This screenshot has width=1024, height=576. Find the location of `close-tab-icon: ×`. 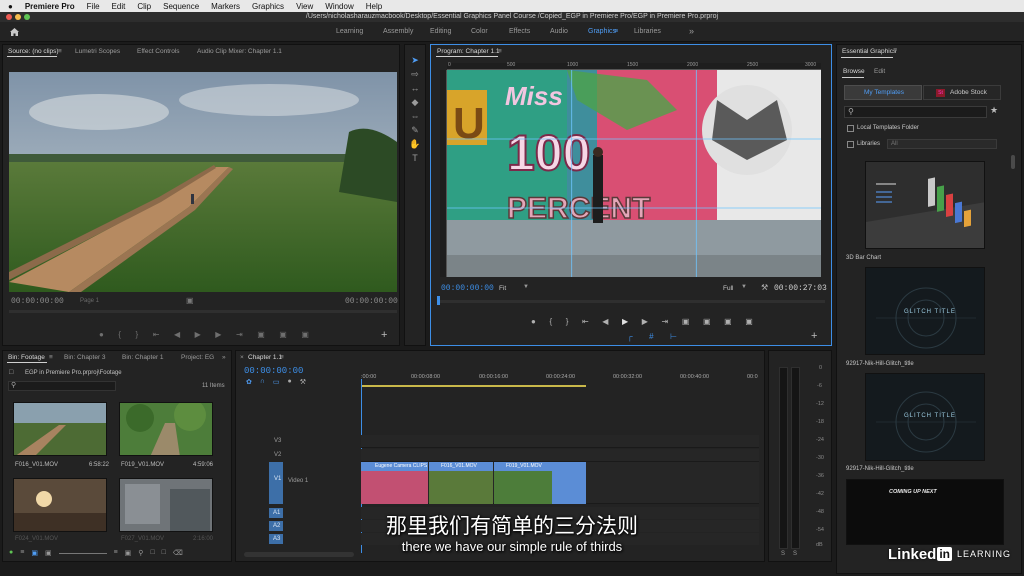

close-tab-icon: × is located at coordinates (242, 357).